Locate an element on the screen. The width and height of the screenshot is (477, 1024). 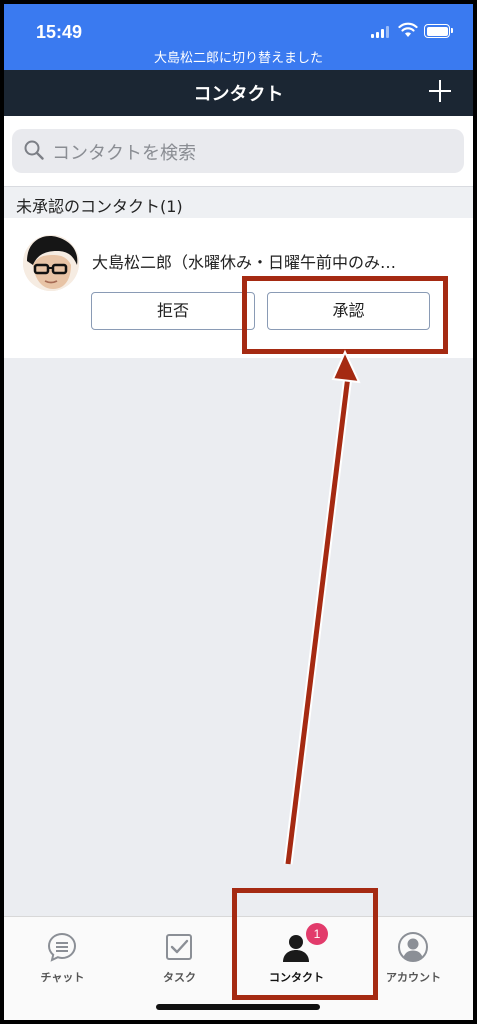
search-icon is located at coordinates (34, 150).